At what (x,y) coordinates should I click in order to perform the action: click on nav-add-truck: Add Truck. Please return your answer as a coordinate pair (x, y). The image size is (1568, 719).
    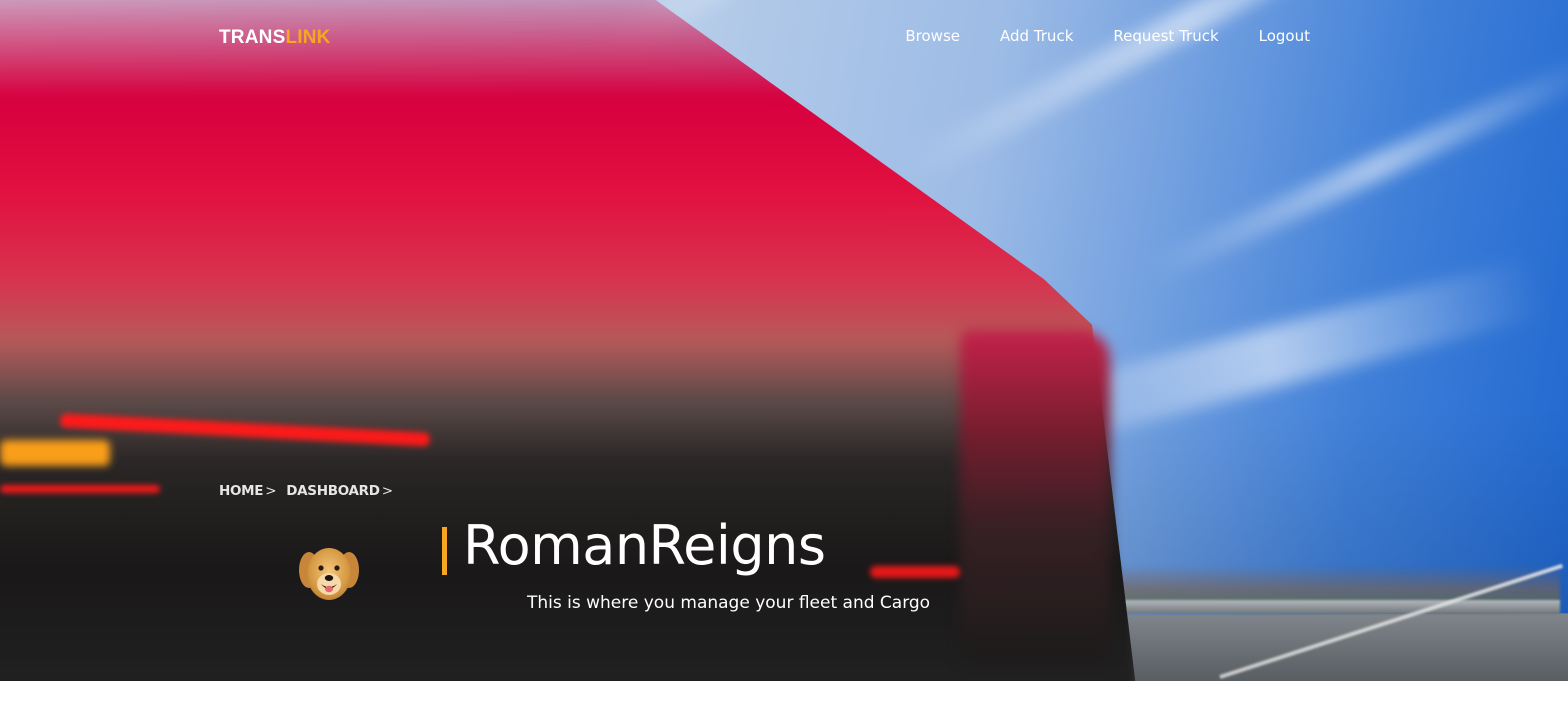
    Looking at the image, I should click on (1036, 36).